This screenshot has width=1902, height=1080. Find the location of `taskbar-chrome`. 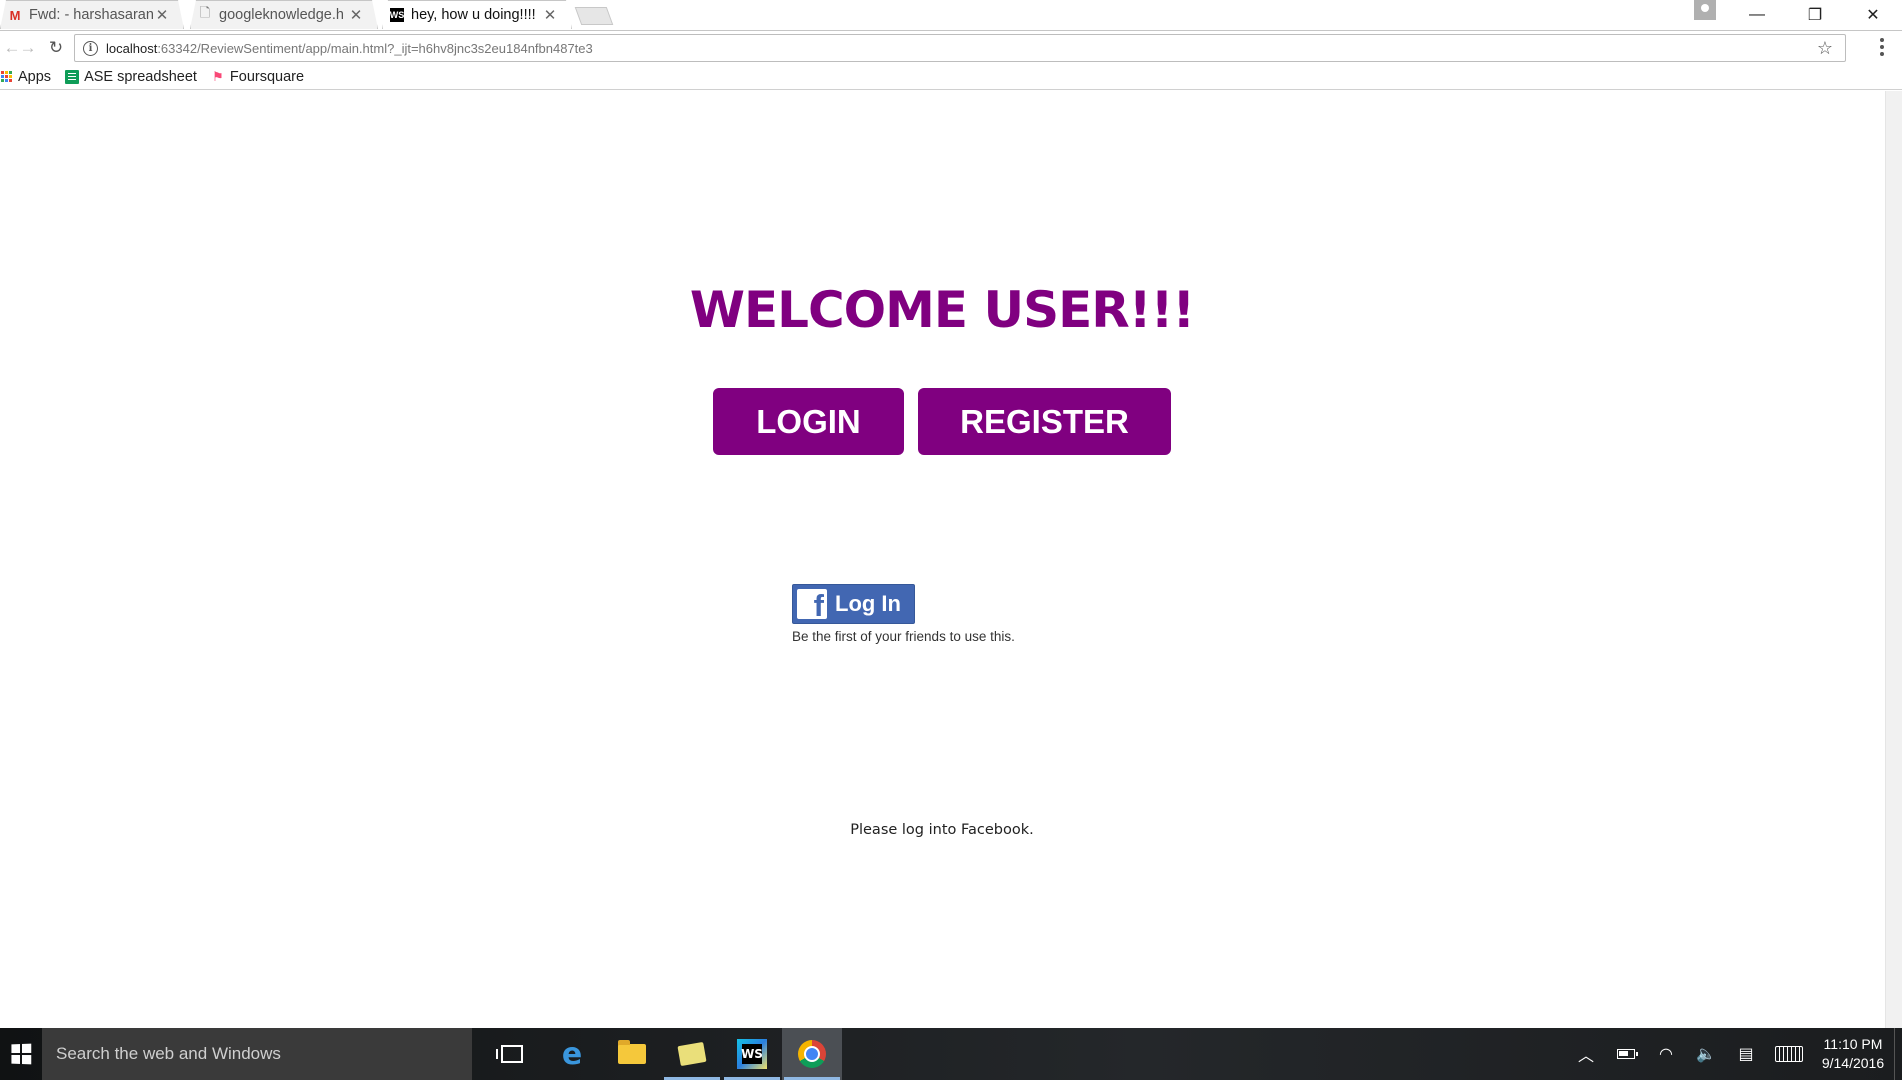

taskbar-chrome is located at coordinates (812, 1054).